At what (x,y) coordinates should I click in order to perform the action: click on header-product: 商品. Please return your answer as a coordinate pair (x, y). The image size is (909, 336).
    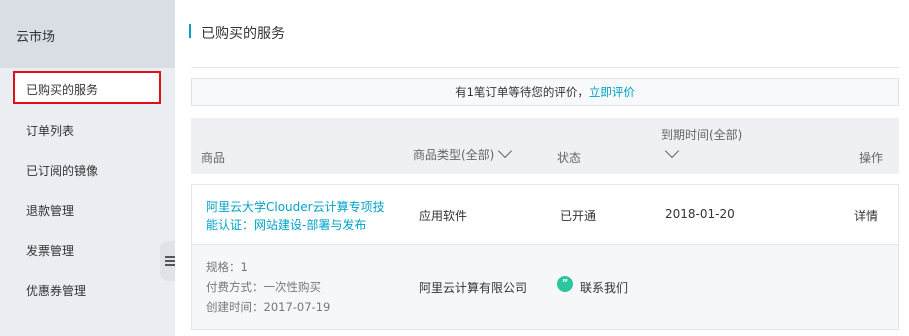
    Looking at the image, I should click on (213, 158).